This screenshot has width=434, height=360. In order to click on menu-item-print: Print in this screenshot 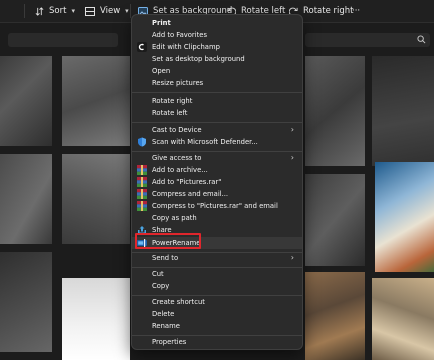, I will do `click(217, 23)`.